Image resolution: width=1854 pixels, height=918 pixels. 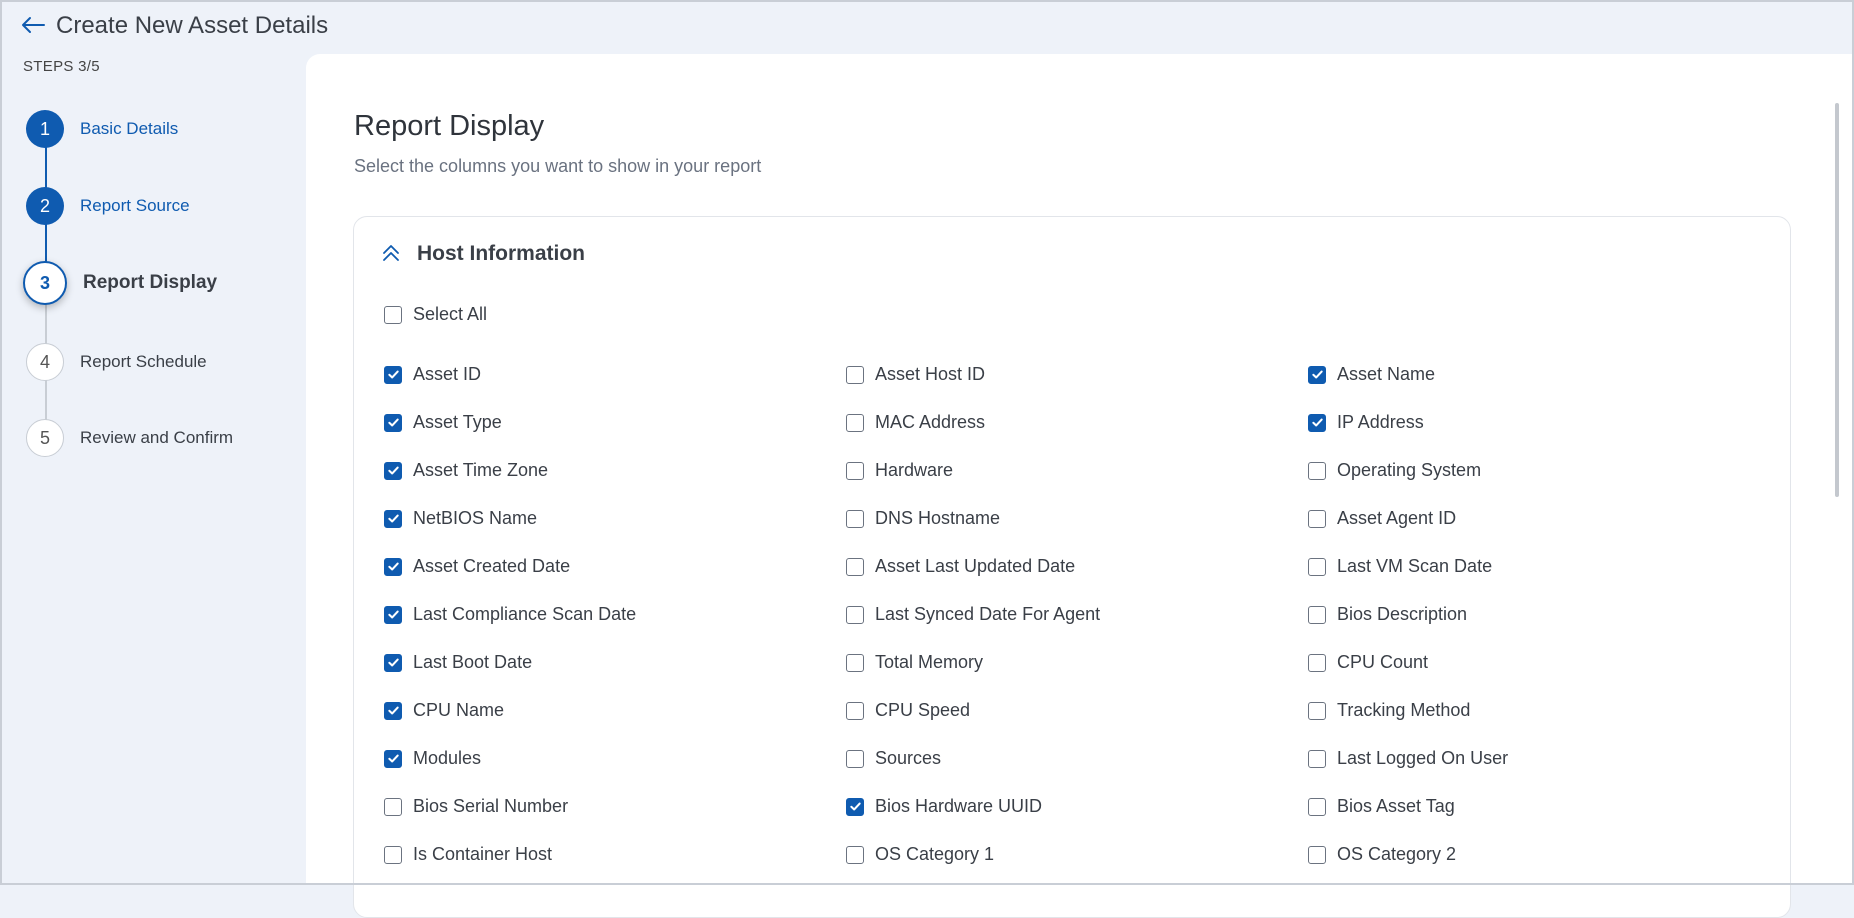 I want to click on column-checkbox: Hardware, so click(x=899, y=470).